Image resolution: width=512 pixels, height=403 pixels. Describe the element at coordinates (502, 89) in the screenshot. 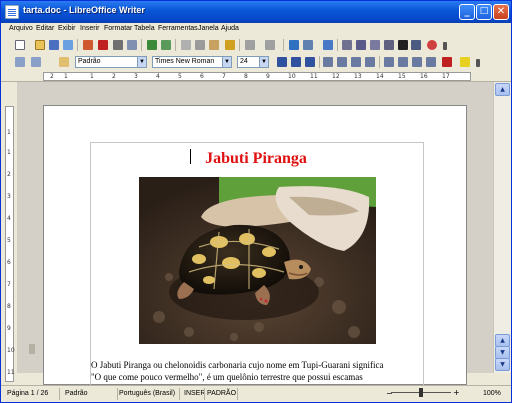

I see `scroll-up-button: ▲` at that location.